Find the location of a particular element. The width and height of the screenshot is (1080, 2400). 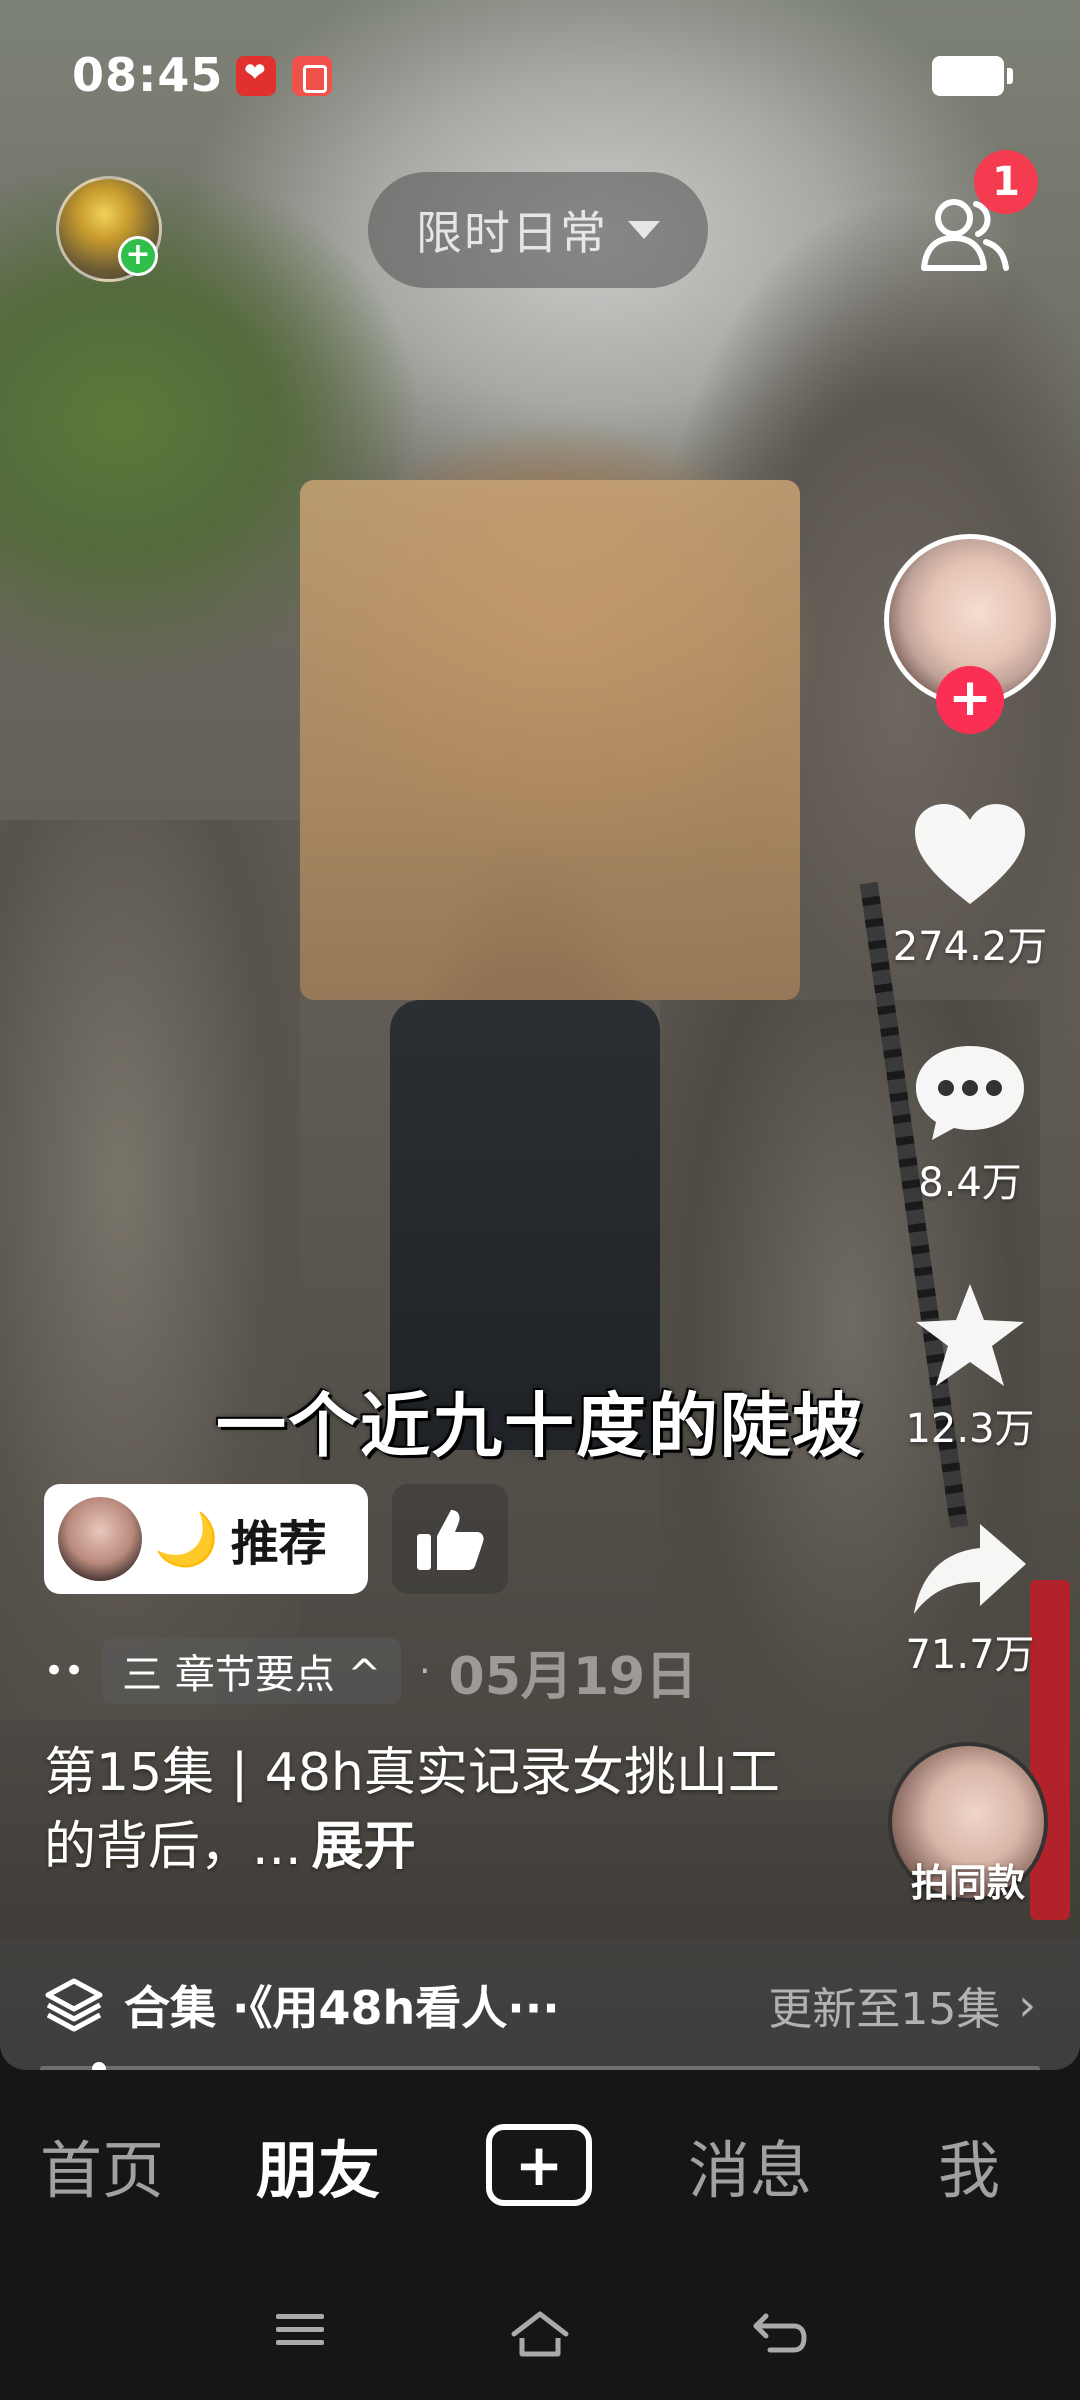

more-dots-icon: •• is located at coordinates (64, 1671).